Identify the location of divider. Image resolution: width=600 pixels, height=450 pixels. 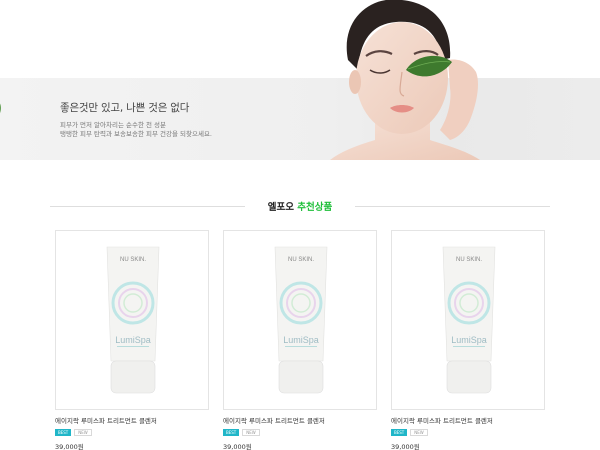
(452, 206).